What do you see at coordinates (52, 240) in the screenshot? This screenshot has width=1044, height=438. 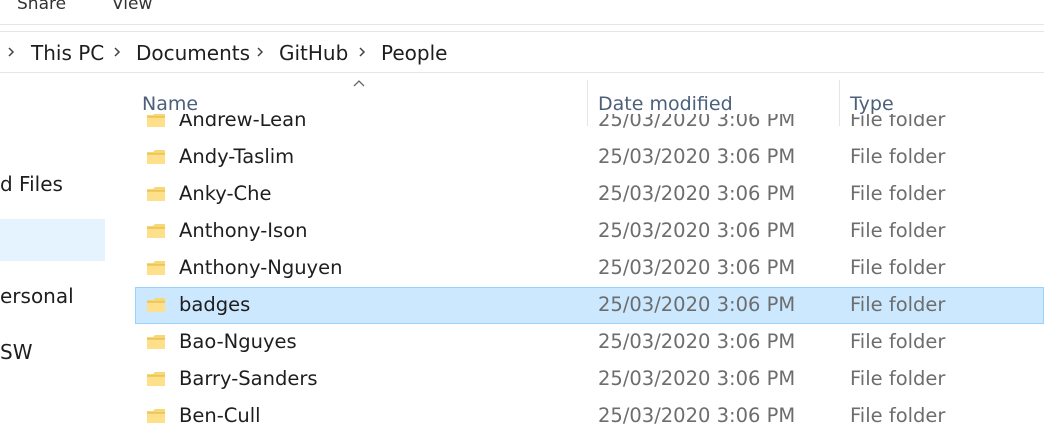 I see `nav-item-selected` at bounding box center [52, 240].